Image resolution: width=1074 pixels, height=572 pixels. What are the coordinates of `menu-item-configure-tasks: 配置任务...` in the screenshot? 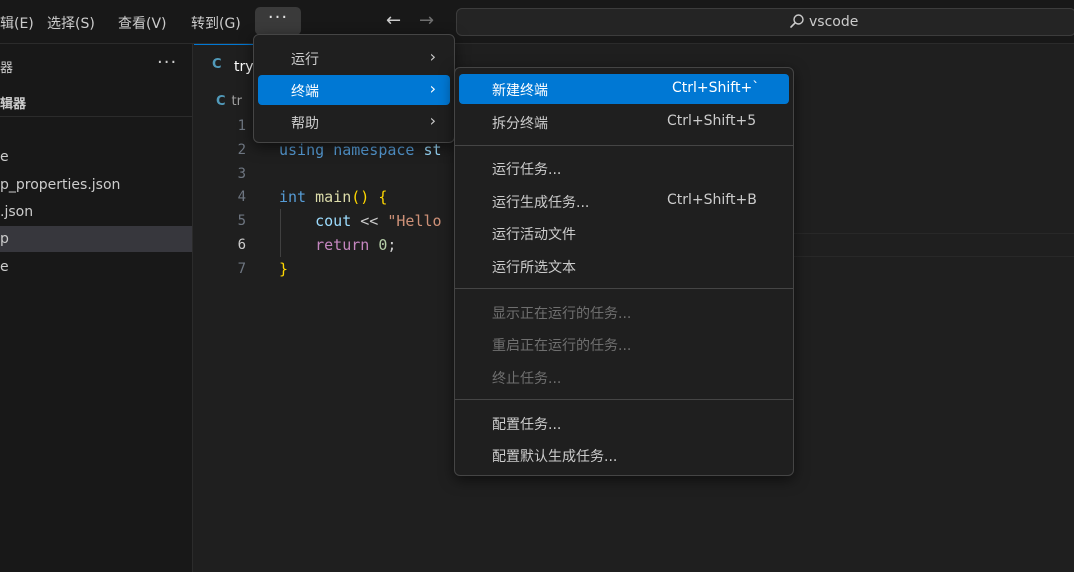 It's located at (624, 423).